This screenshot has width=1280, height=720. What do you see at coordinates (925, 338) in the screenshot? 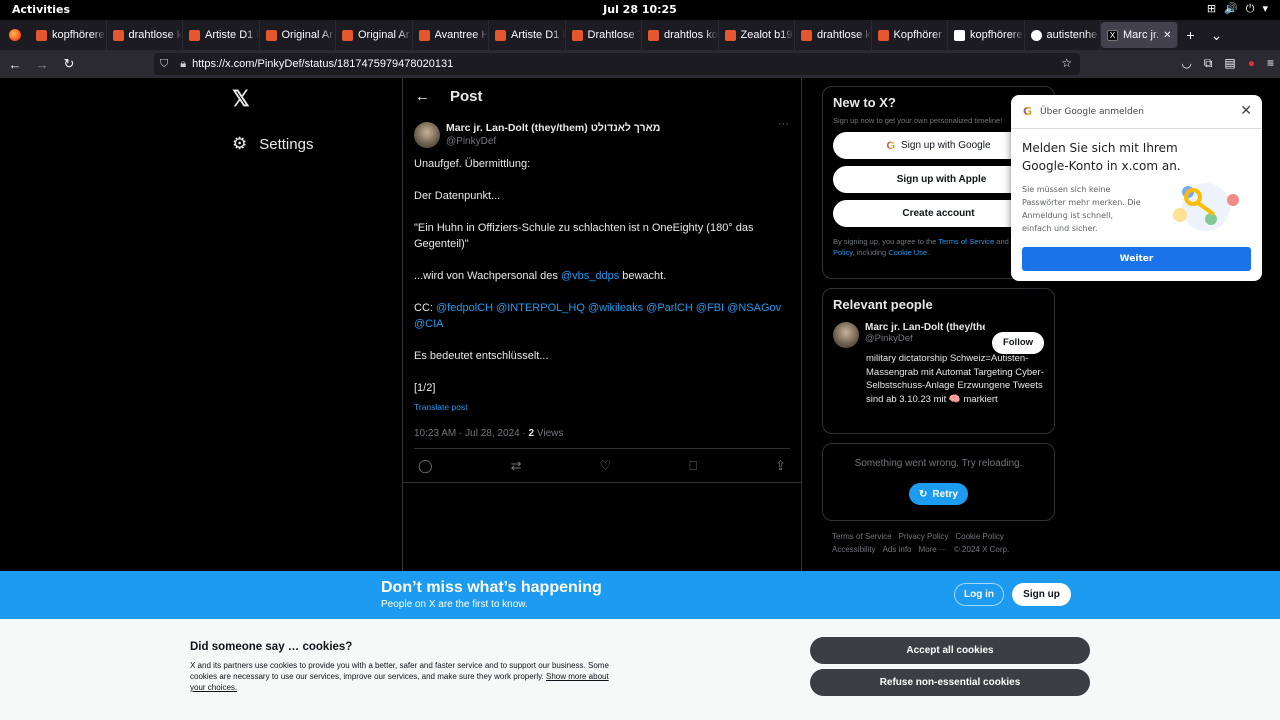
I see `person-handle: @PinkyDef` at bounding box center [925, 338].